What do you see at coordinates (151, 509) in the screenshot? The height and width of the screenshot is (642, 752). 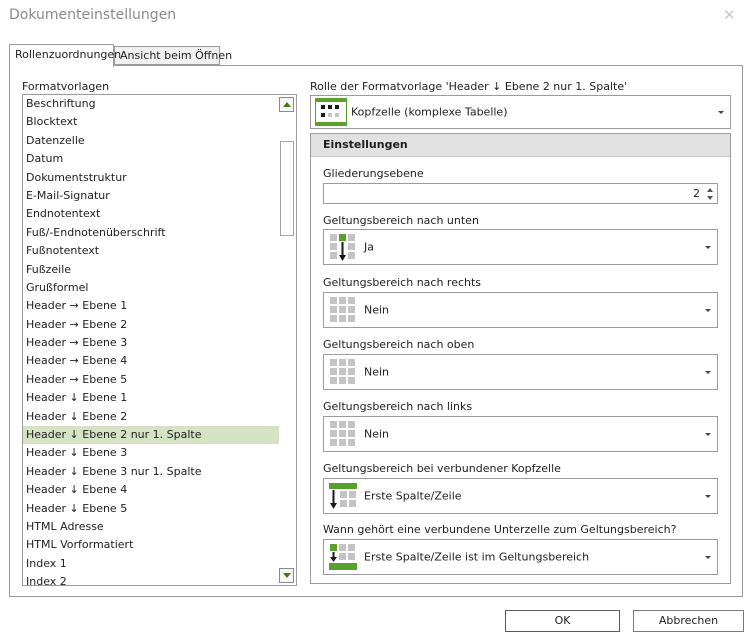 I see `list-item: Header ↓ Ebene 5` at bounding box center [151, 509].